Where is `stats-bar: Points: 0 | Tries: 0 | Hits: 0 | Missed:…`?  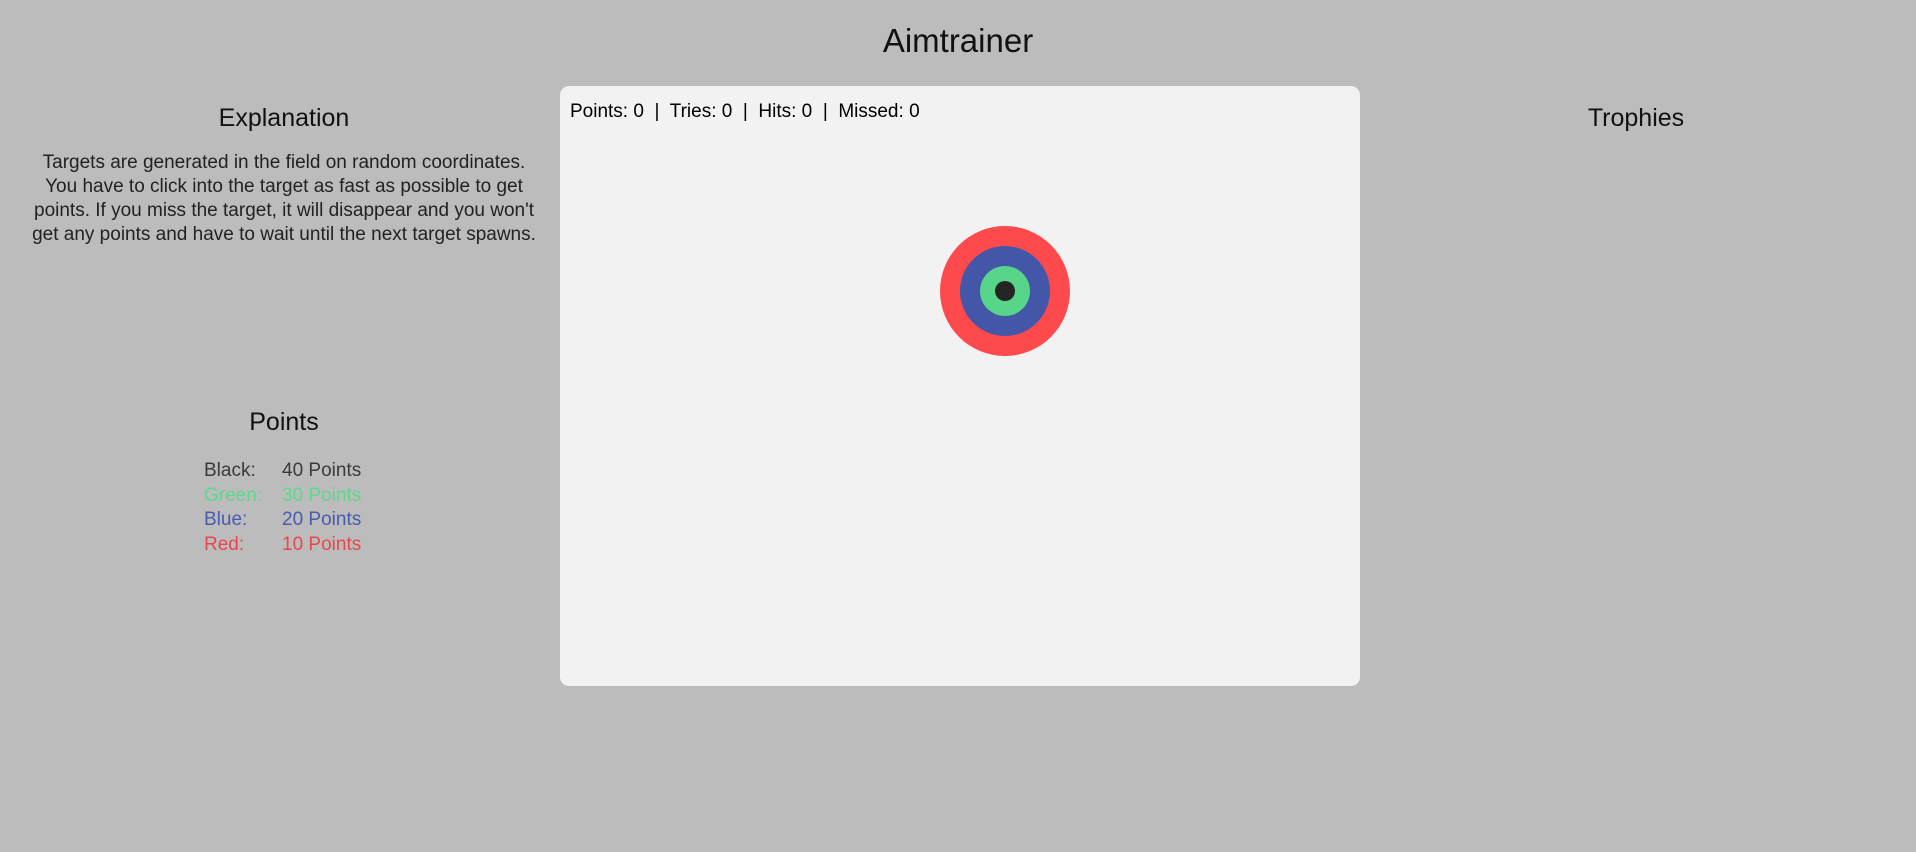 stats-bar: Points: 0 | Tries: 0 | Hits: 0 | Missed:… is located at coordinates (745, 112).